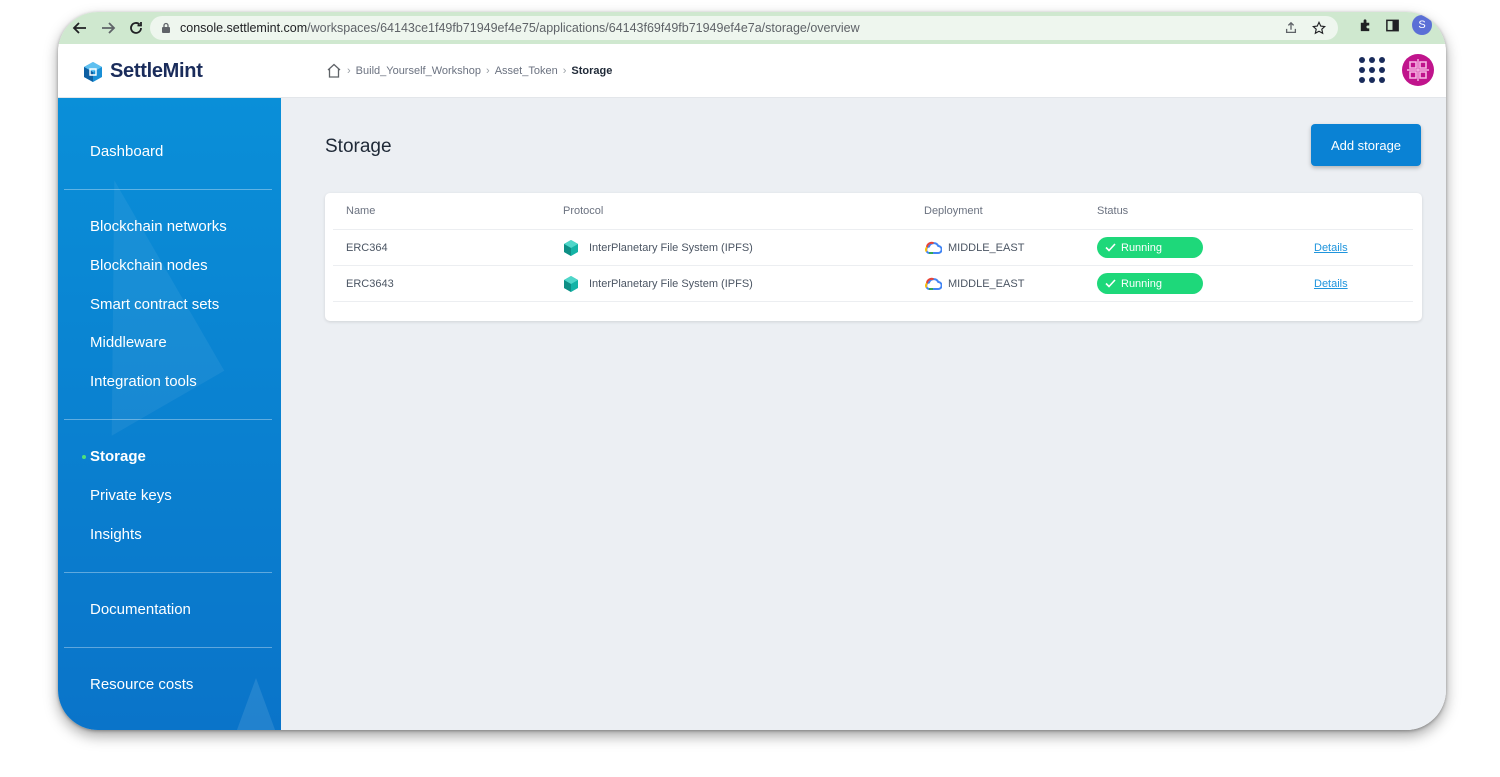  Describe the element at coordinates (526, 71) in the screenshot. I see `breadcrumb-application: Asset_Token` at that location.